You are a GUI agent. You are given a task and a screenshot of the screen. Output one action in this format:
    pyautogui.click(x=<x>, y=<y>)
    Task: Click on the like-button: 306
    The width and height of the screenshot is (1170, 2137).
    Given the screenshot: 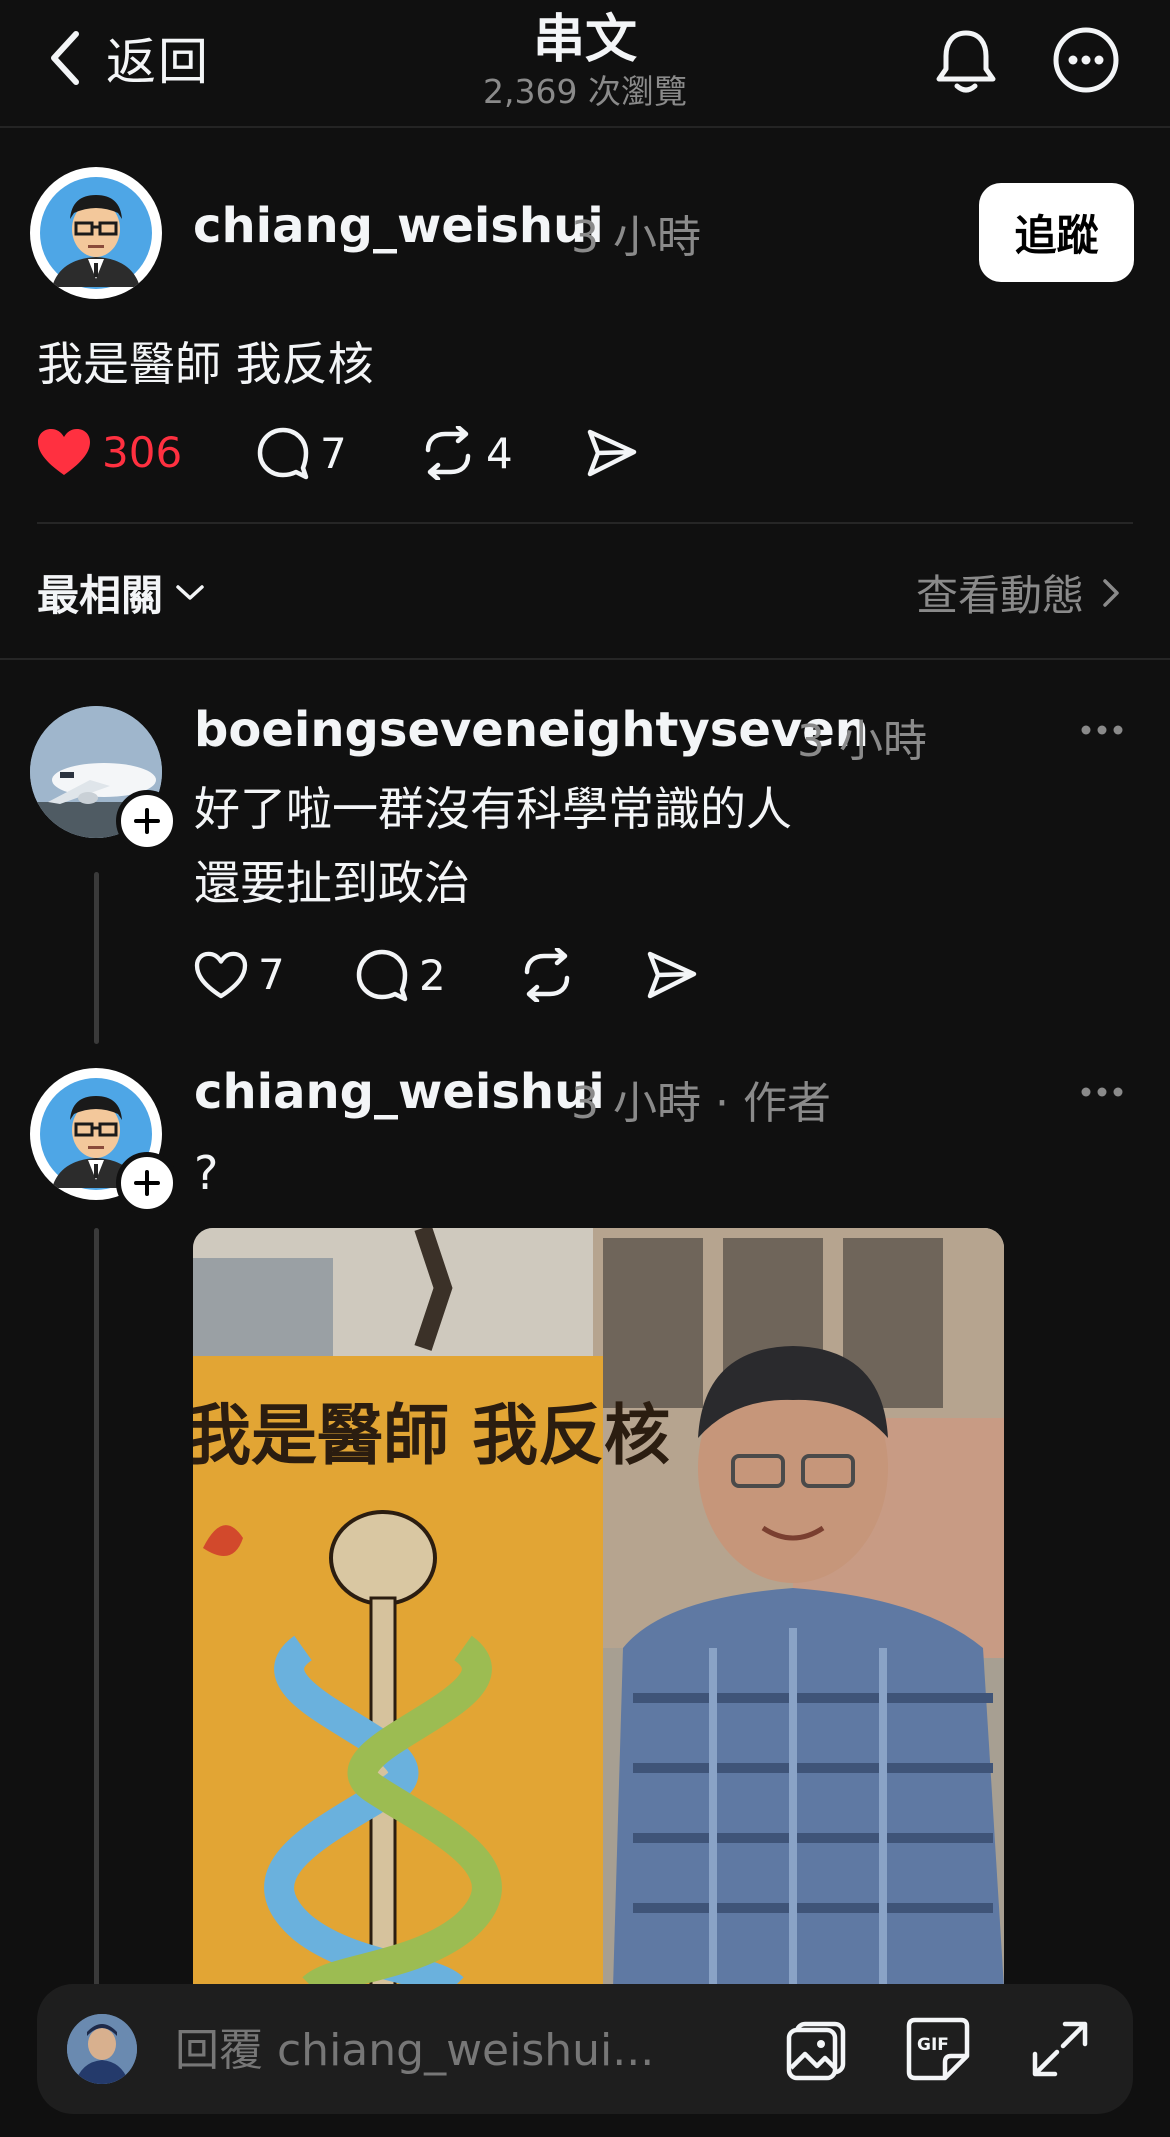 What is the action you would take?
    pyautogui.click(x=109, y=452)
    